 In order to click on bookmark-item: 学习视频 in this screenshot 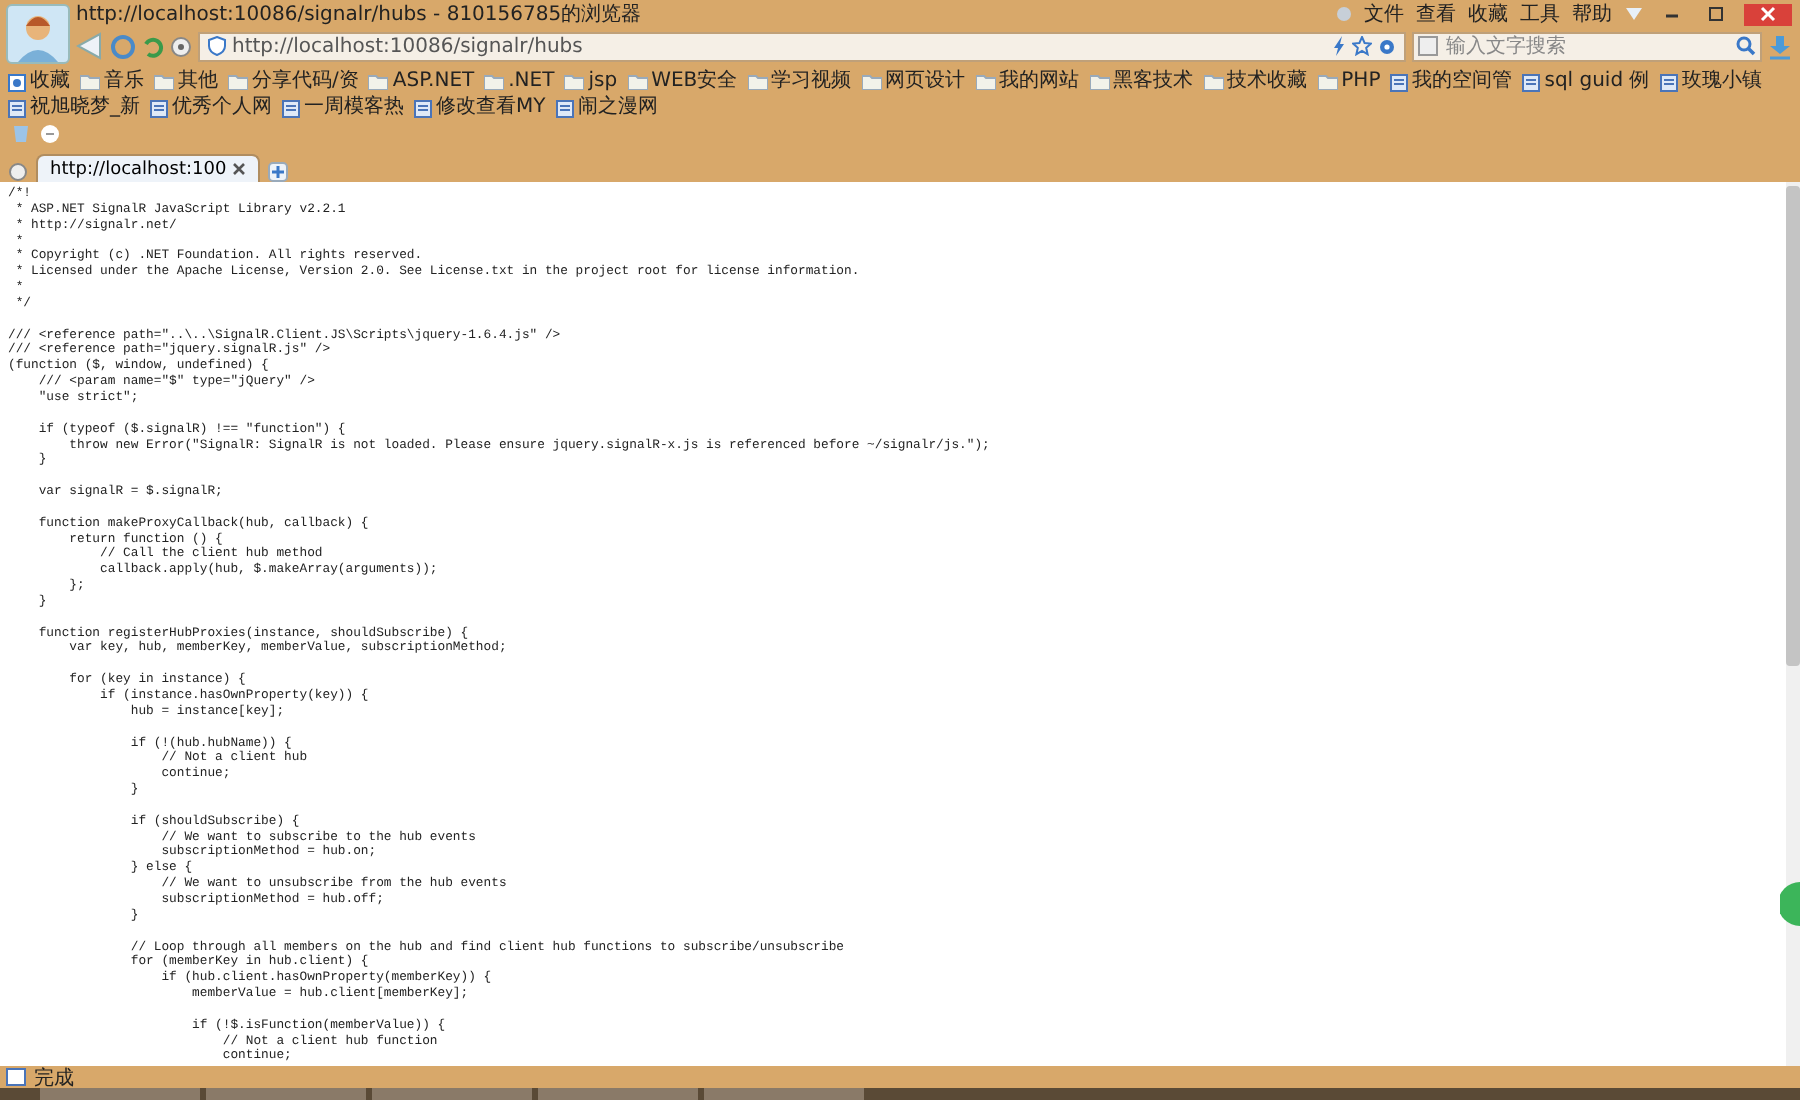, I will do `click(799, 82)`.